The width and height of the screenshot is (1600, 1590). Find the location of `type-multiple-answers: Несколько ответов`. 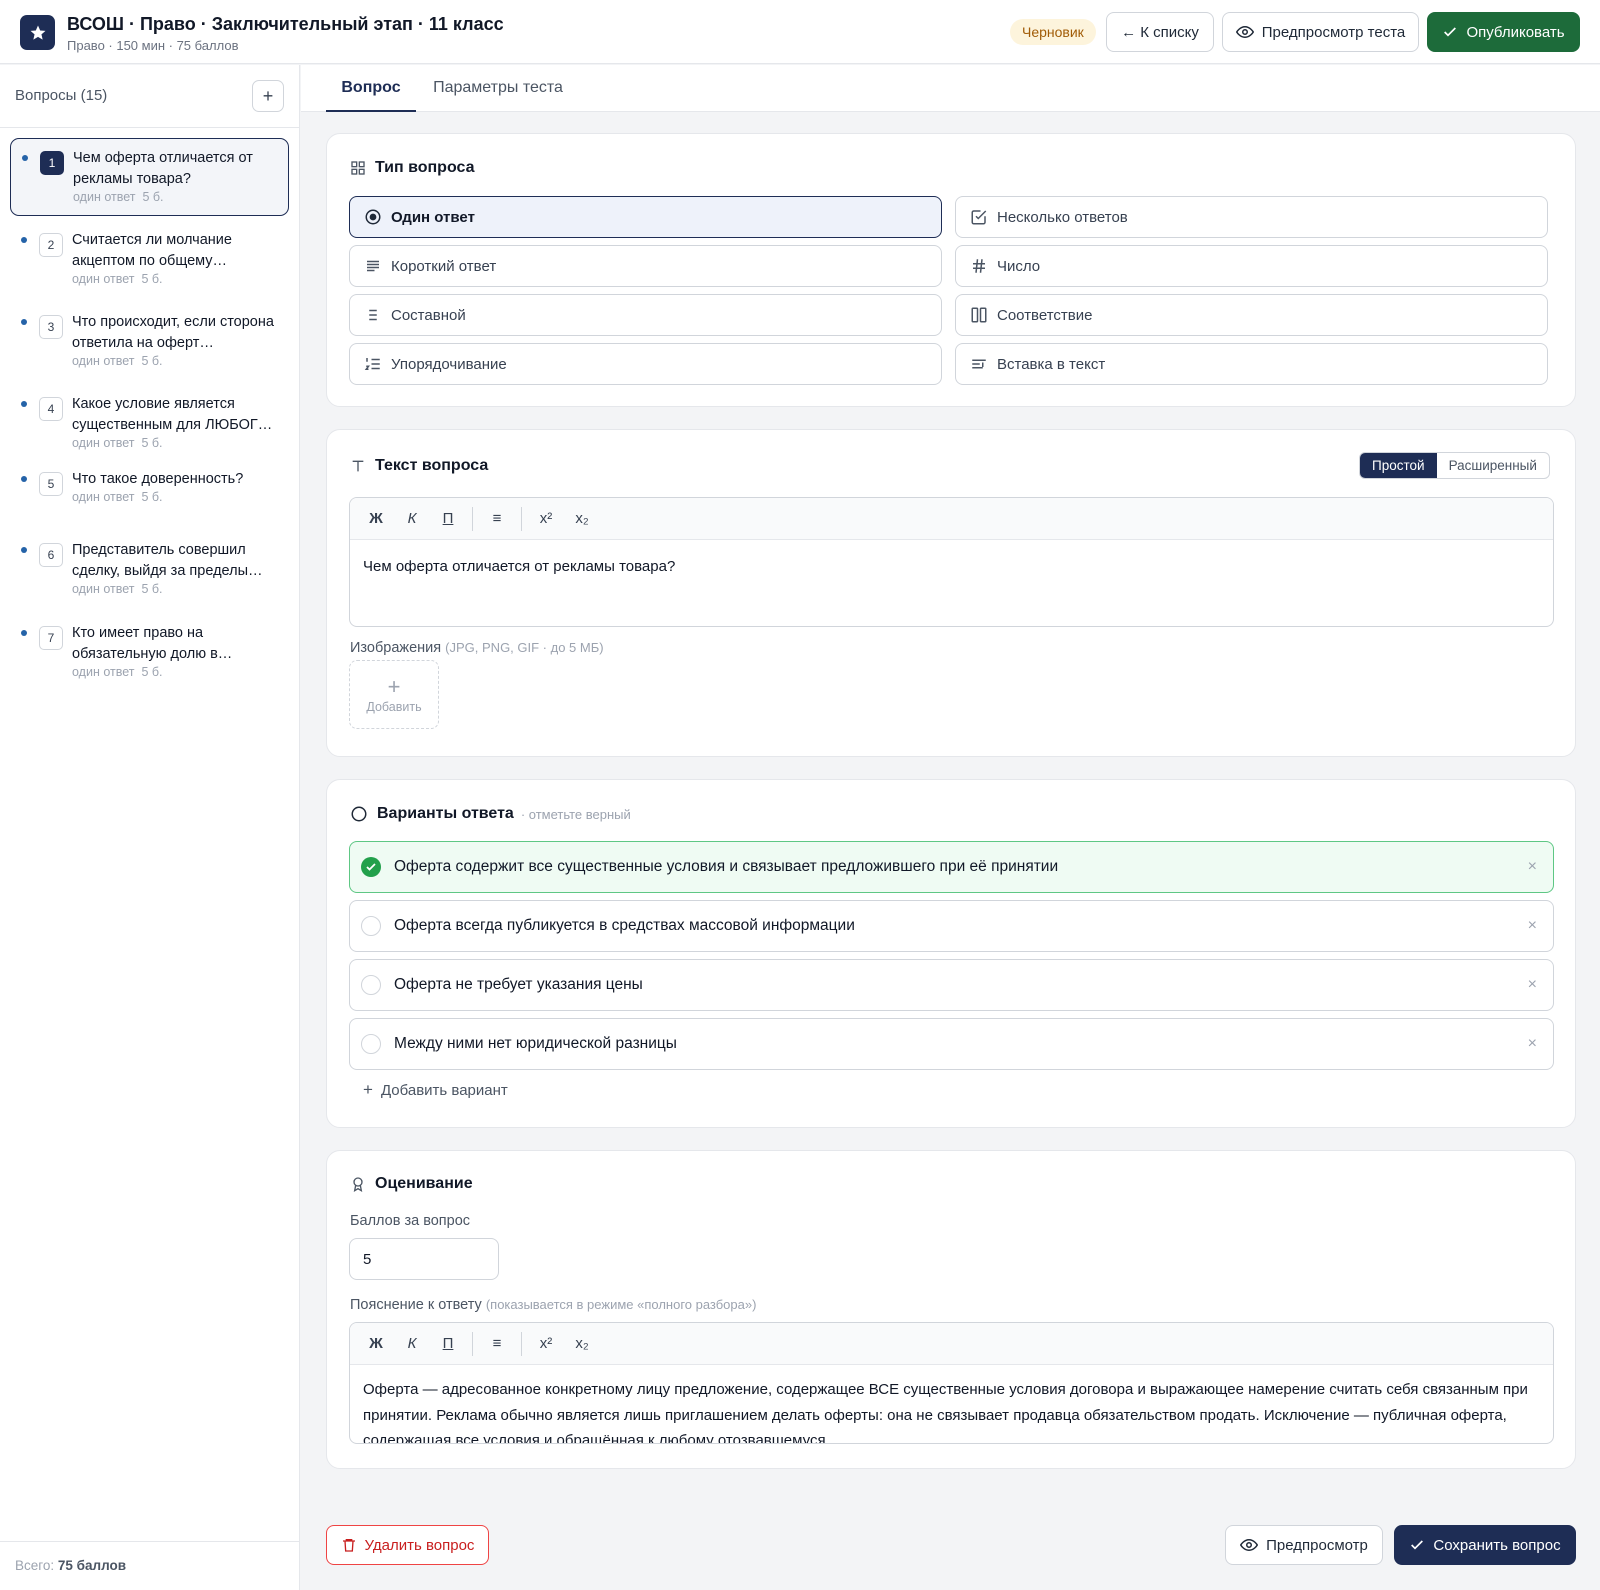

type-multiple-answers: Несколько ответов is located at coordinates (1251, 217).